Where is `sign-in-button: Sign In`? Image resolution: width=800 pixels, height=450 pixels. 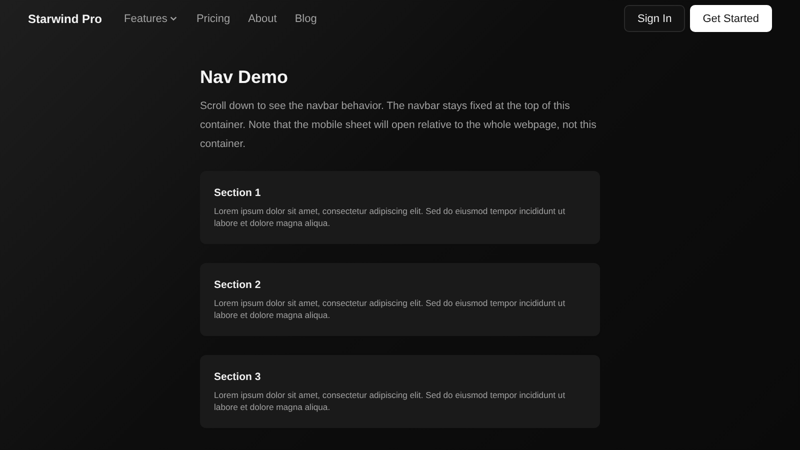
sign-in-button: Sign In is located at coordinates (654, 18).